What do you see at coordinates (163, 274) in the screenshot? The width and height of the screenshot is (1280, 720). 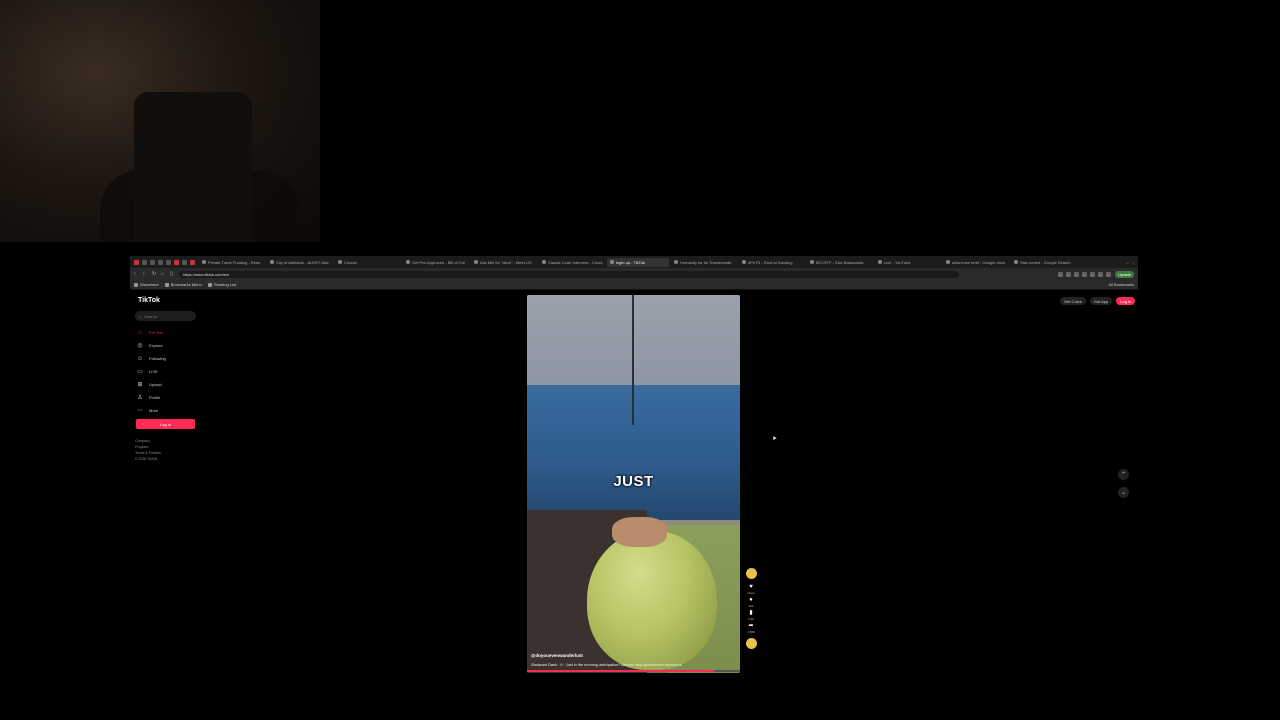 I see `home-button-icon: ⌂` at bounding box center [163, 274].